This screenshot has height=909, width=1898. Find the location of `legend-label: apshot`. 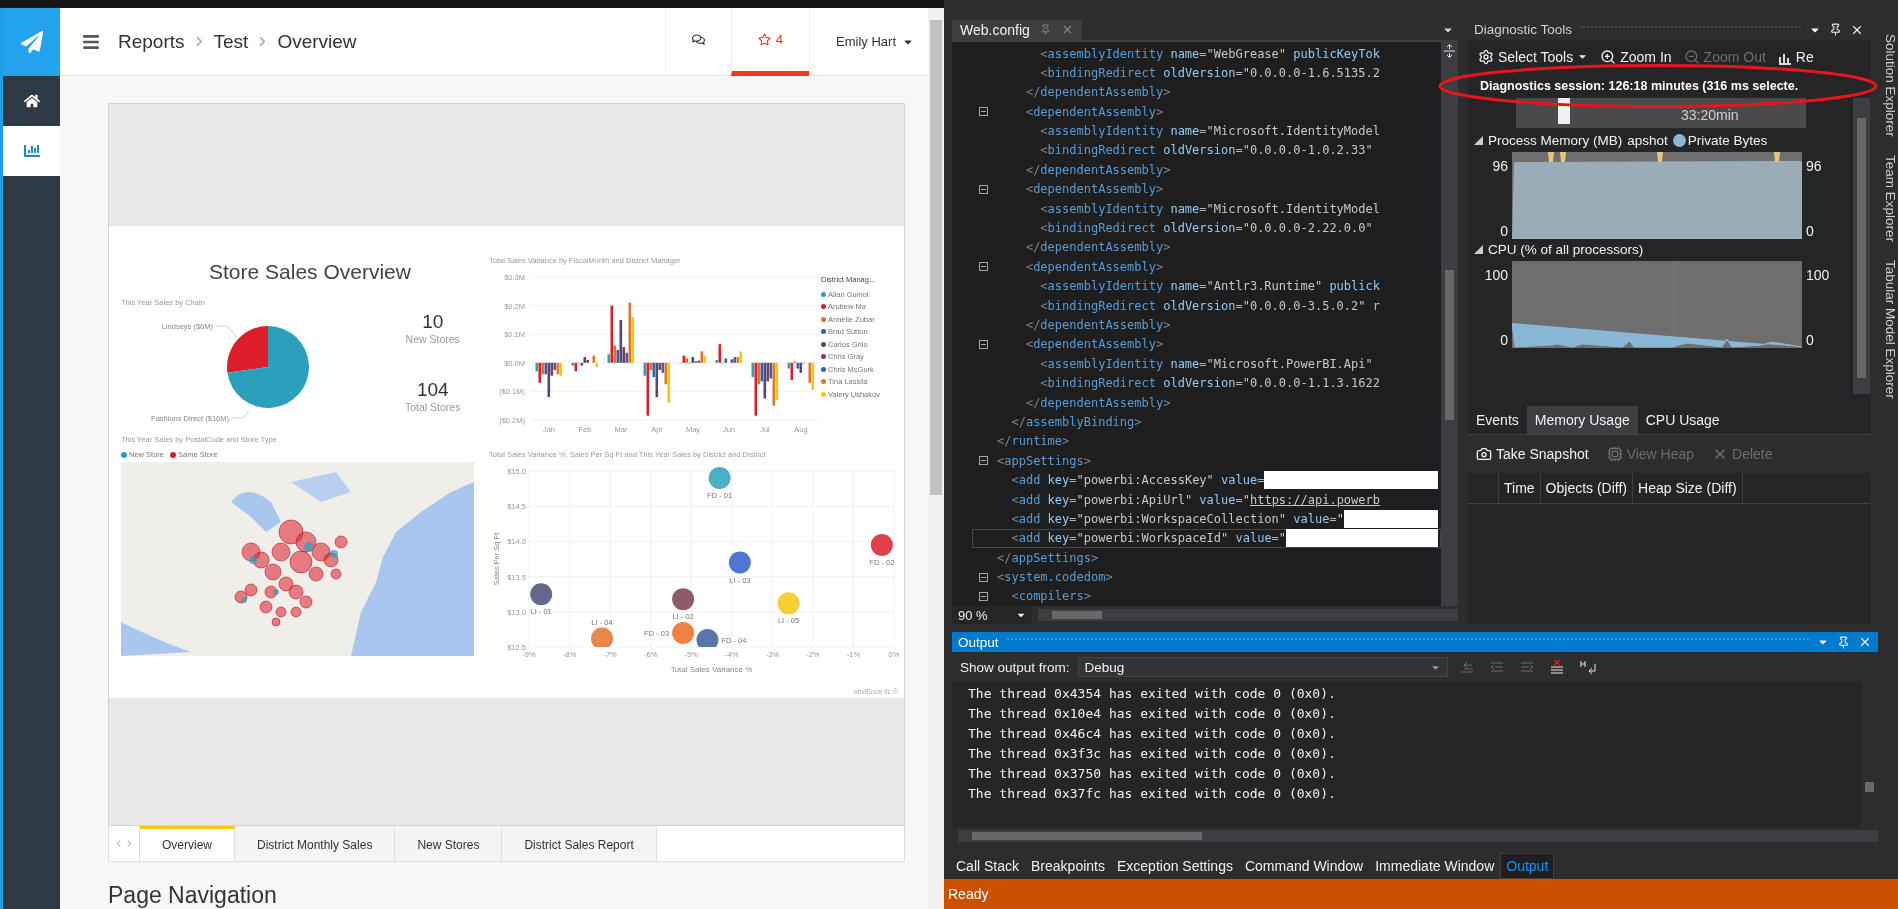

legend-label: apshot is located at coordinates (1647, 141).